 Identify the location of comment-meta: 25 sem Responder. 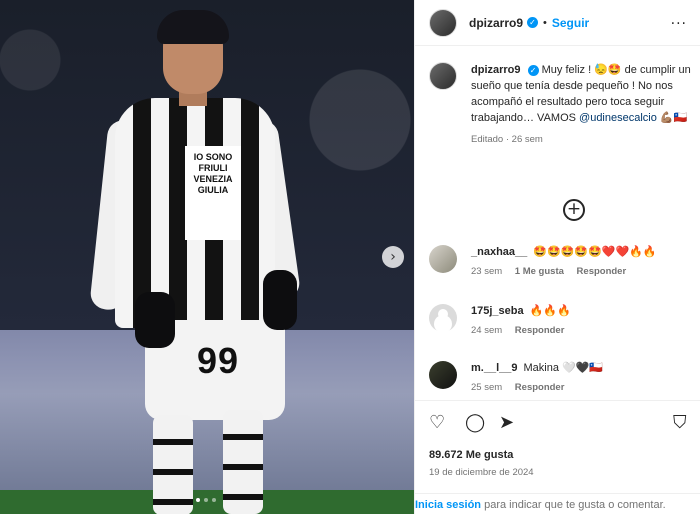
(537, 387).